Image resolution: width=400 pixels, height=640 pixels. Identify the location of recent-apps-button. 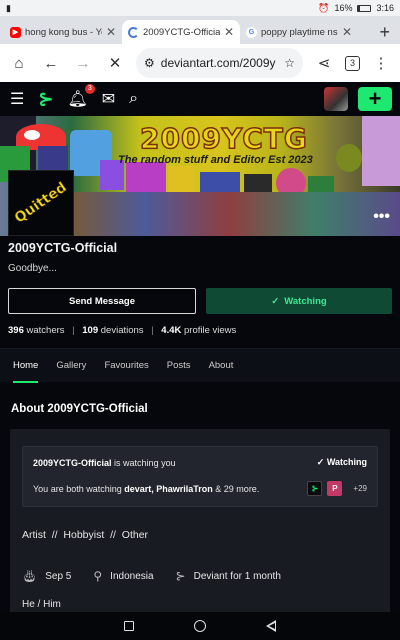
(129, 626).